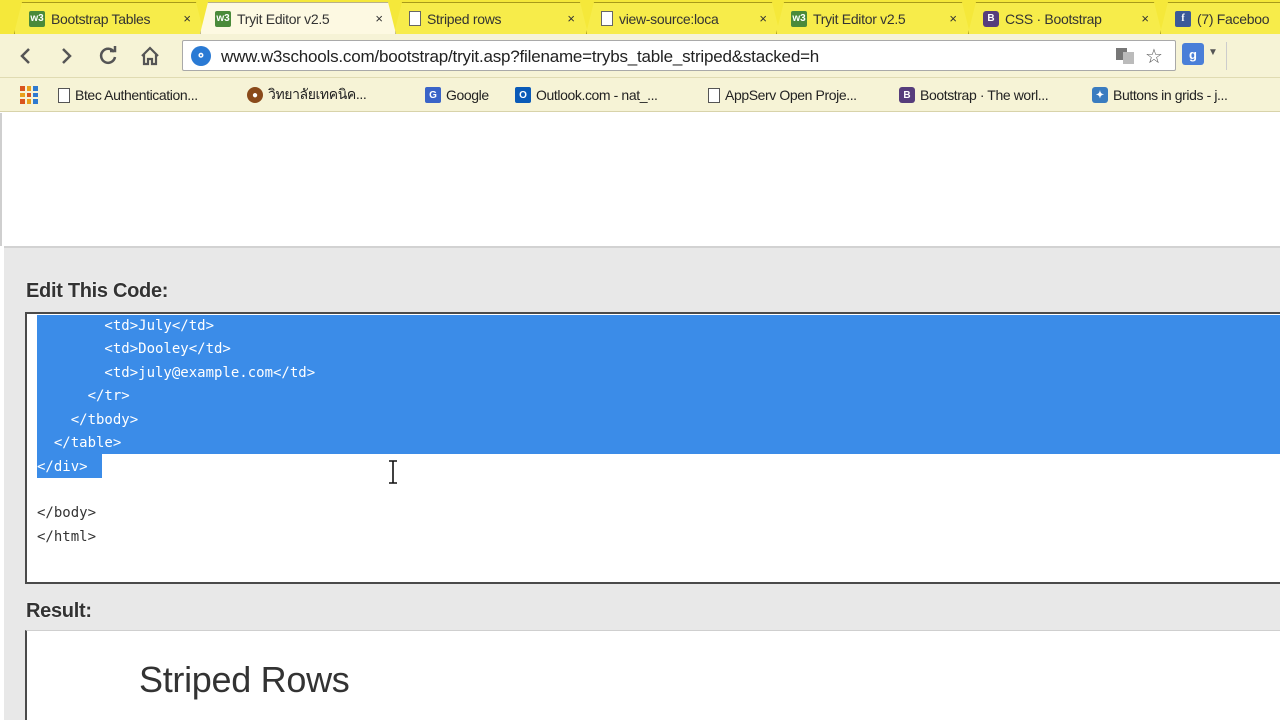 This screenshot has width=1280, height=720. I want to click on chevron-down-icon: ▼, so click(1213, 52).